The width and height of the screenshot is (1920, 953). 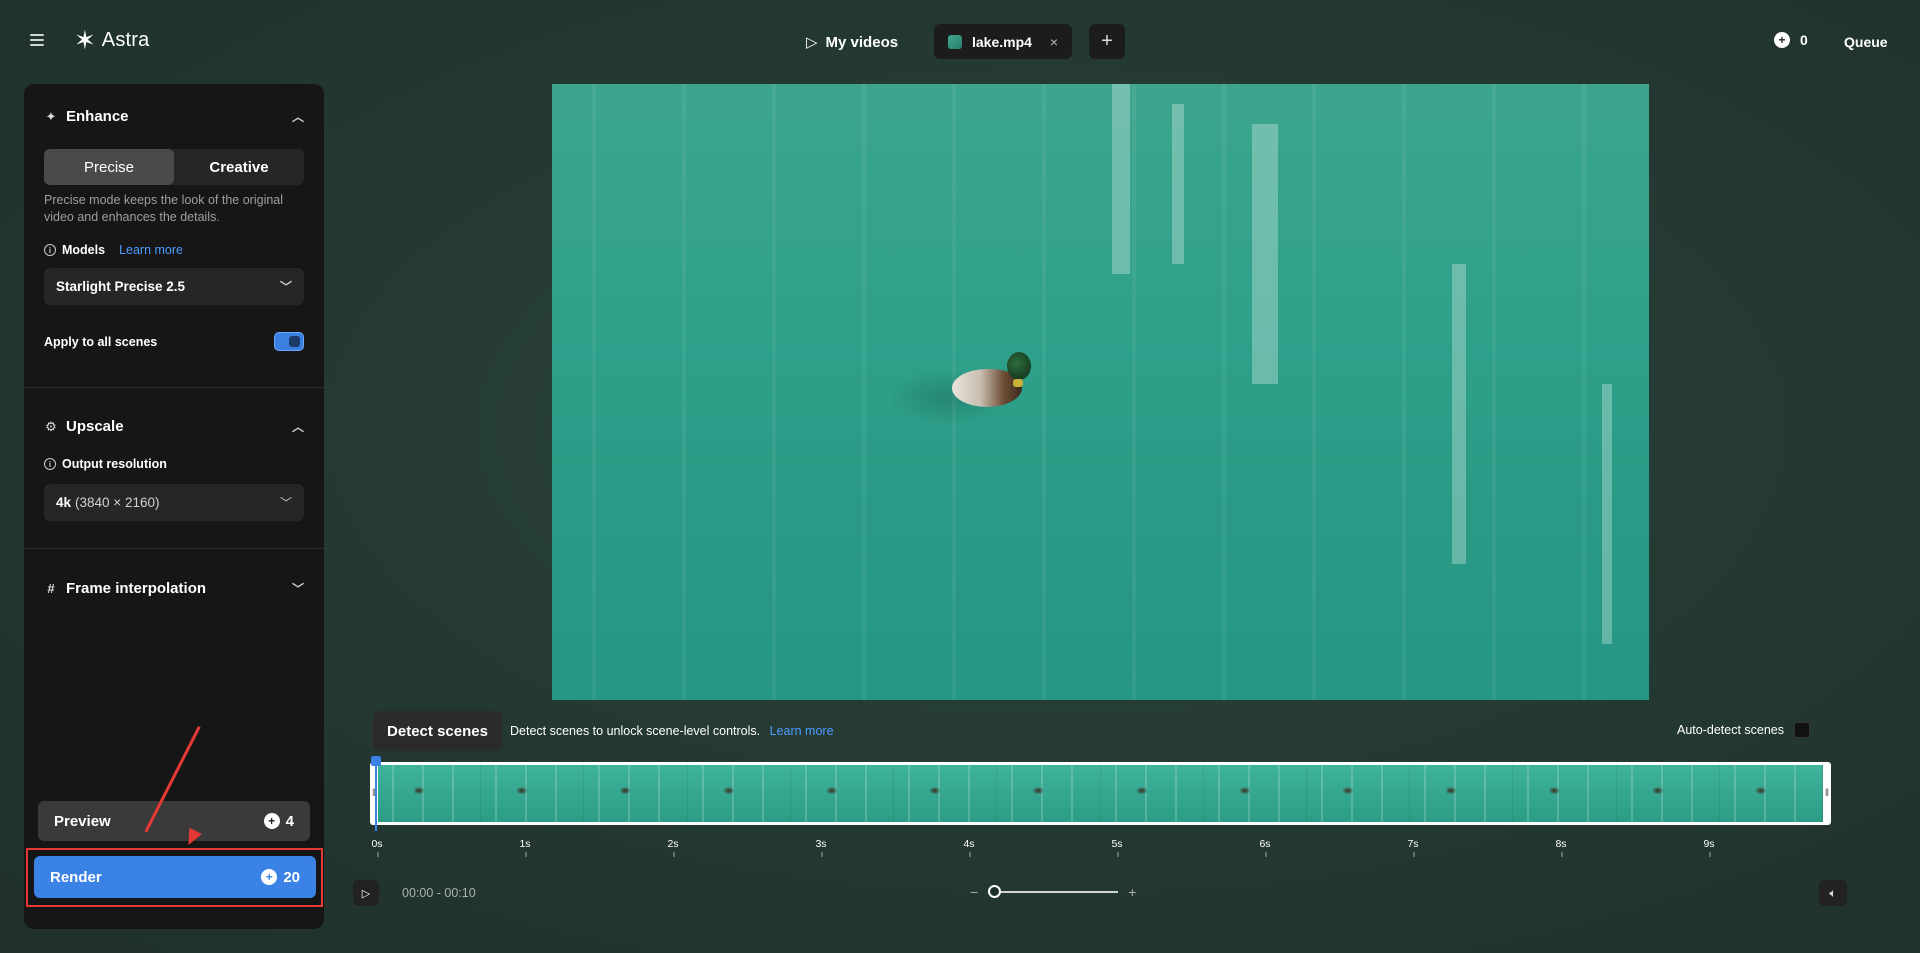 What do you see at coordinates (1117, 847) in the screenshot?
I see `tick-label: 5s` at bounding box center [1117, 847].